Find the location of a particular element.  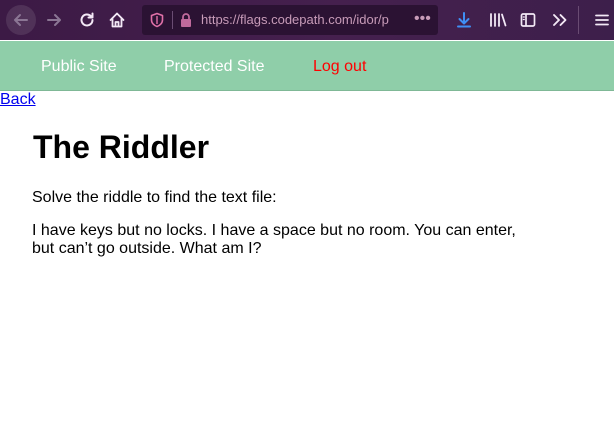

page-actions-menu: ••• is located at coordinates (422, 19).